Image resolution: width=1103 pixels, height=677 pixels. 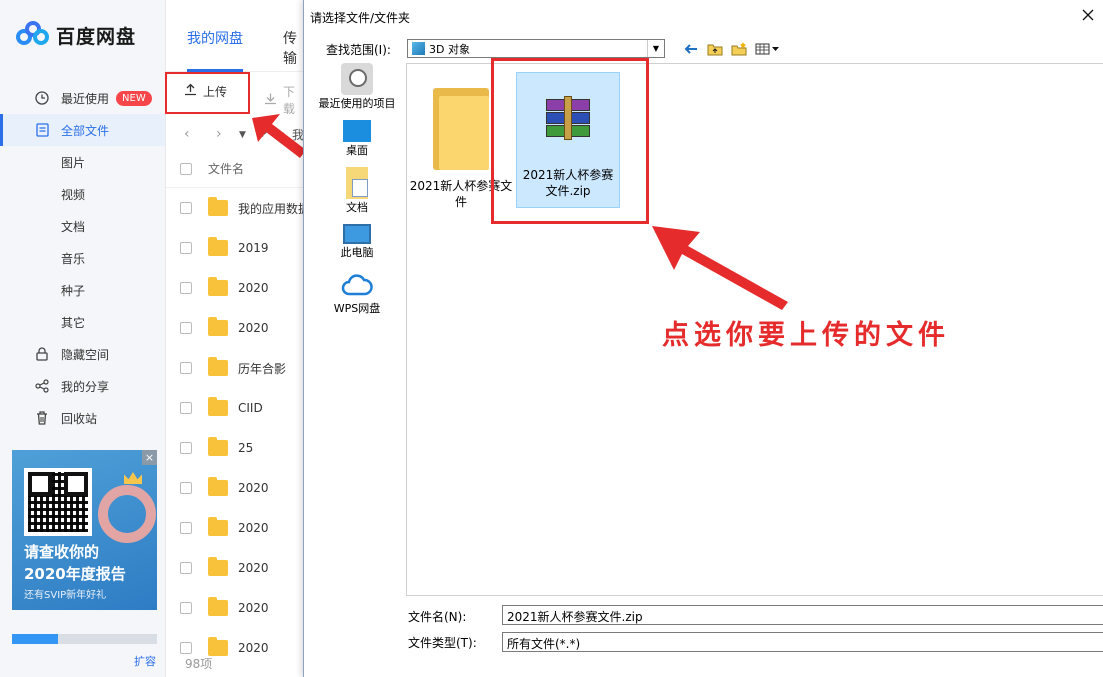 I want to click on places-bar: 最近使用的项目 桌面 文档 此电脑 WPS网盘, so click(x=357, y=333).